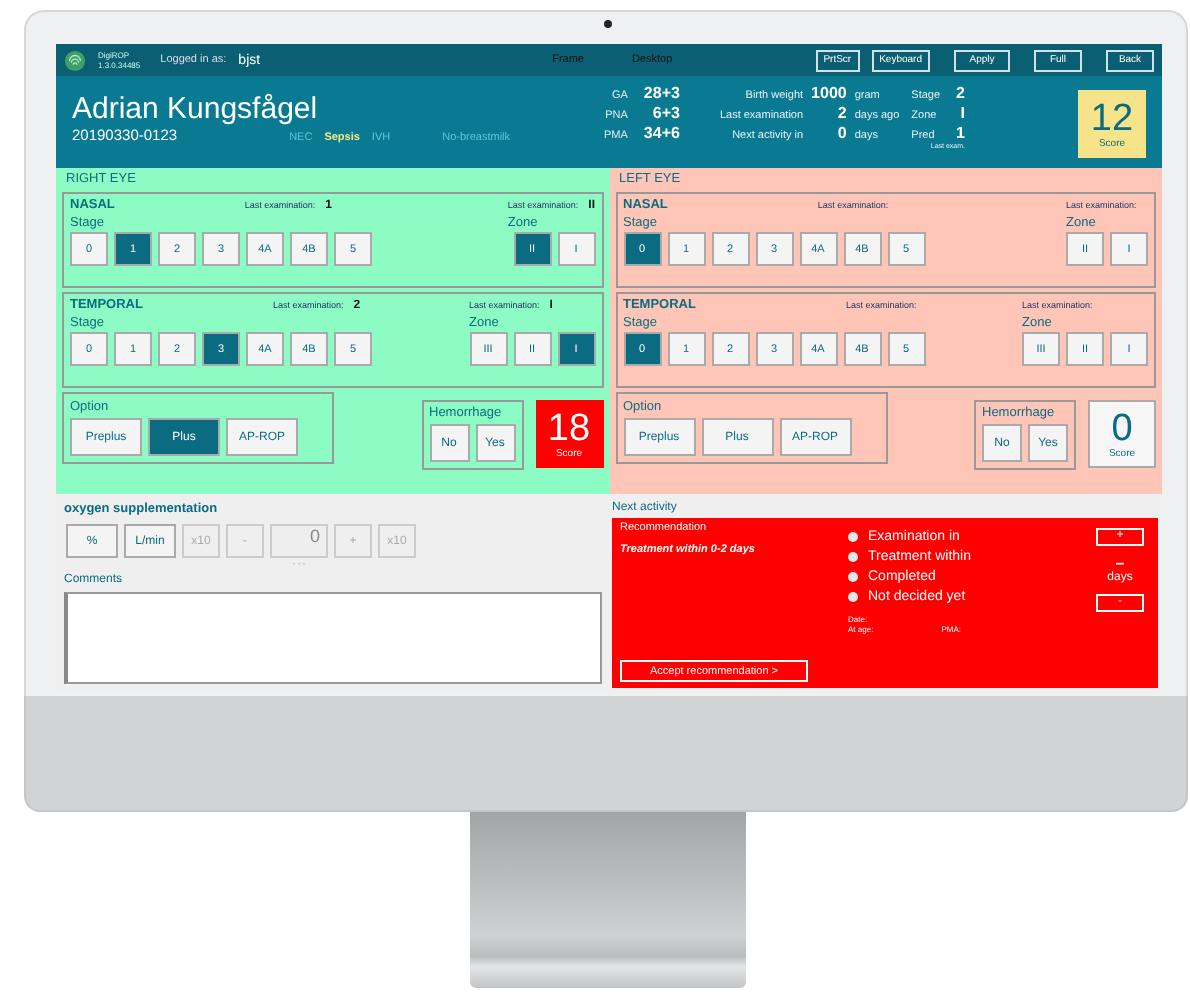 This screenshot has height=998, width=1190. I want to click on fact-value: 2, so click(841, 113).